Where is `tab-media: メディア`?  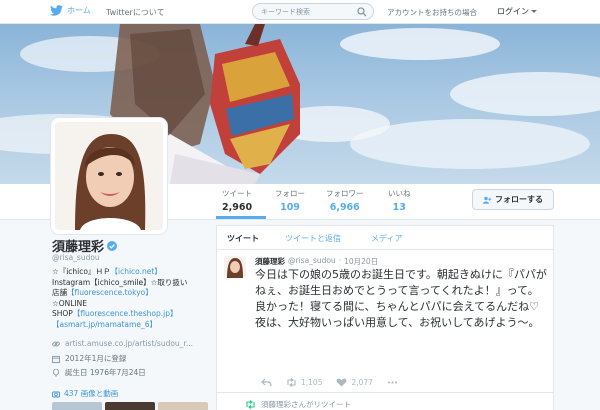
tab-media: メディア is located at coordinates (386, 238).